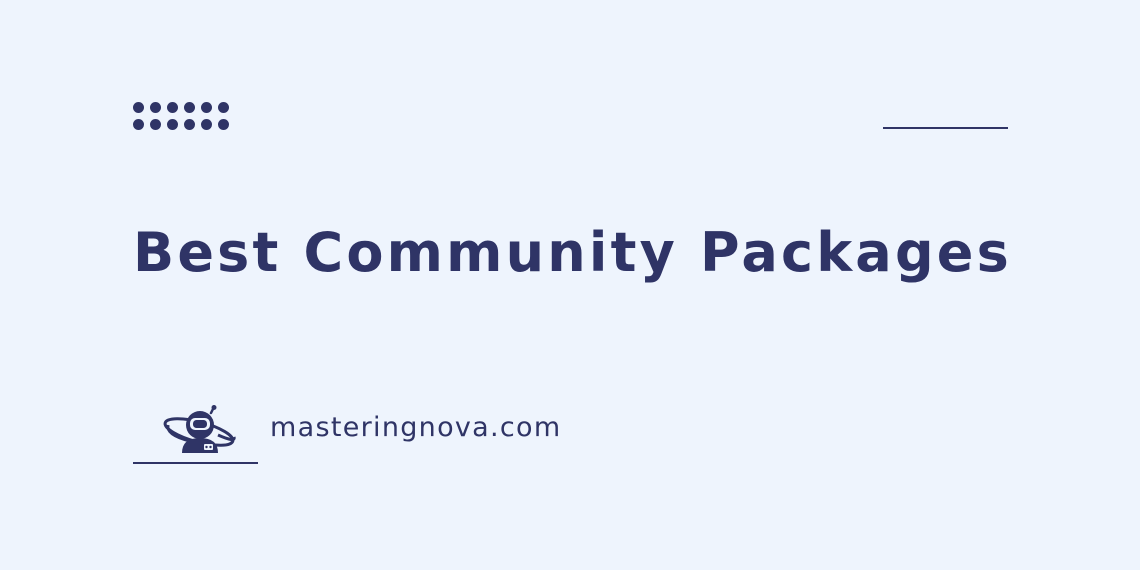 This screenshot has width=1140, height=570. Describe the element at coordinates (199, 429) in the screenshot. I see `astronaut-planet-icon` at that location.